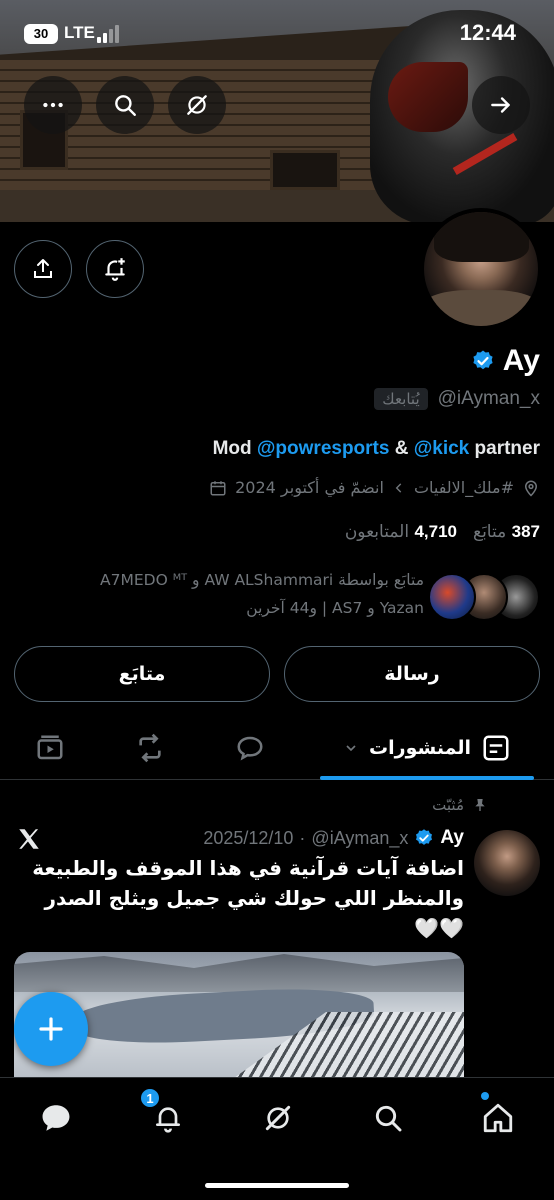  I want to click on location-pin-icon, so click(531, 488).